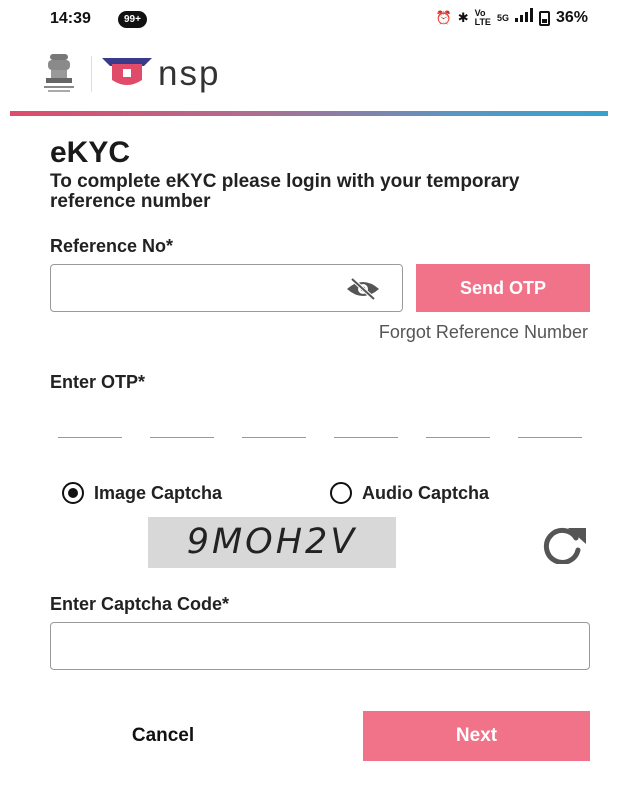 Image resolution: width=618 pixels, height=798 pixels. Describe the element at coordinates (320, 430) in the screenshot. I see `otp-inputs` at that location.